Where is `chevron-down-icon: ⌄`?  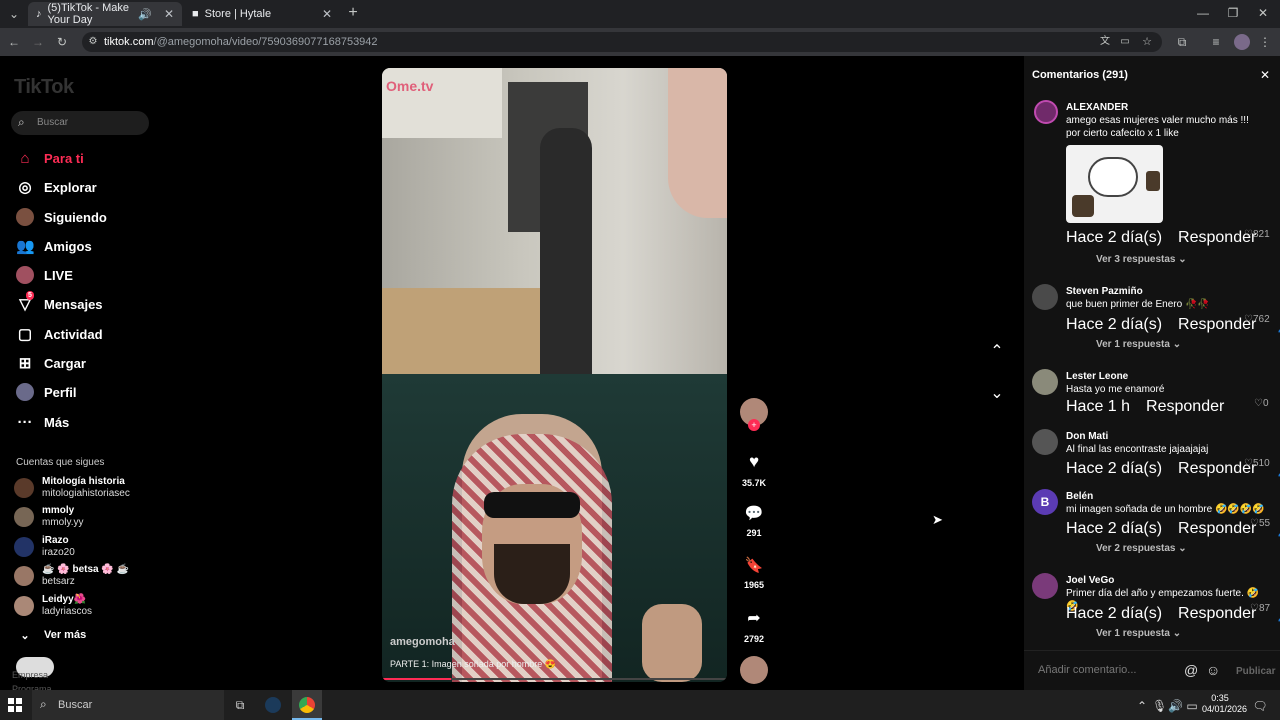 chevron-down-icon: ⌄ is located at coordinates (997, 394).